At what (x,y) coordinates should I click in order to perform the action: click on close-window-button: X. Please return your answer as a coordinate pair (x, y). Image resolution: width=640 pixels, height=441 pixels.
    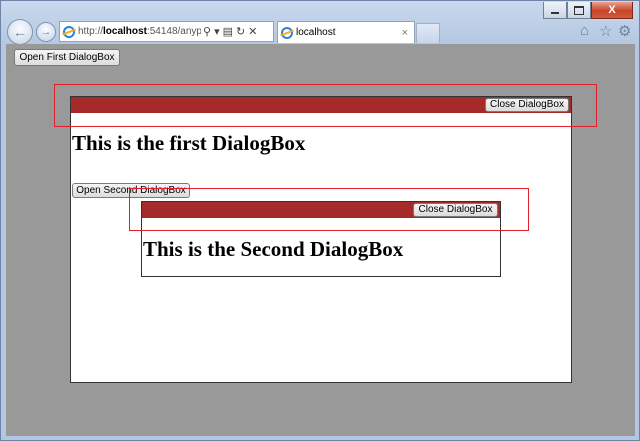
    Looking at the image, I should click on (612, 10).